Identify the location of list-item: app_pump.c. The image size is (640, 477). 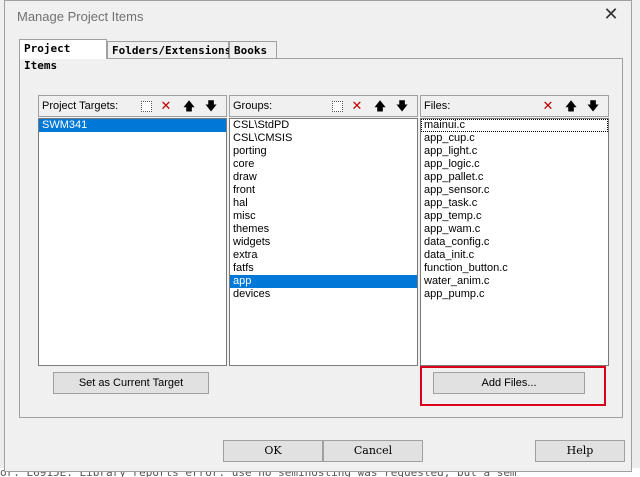
(514, 294).